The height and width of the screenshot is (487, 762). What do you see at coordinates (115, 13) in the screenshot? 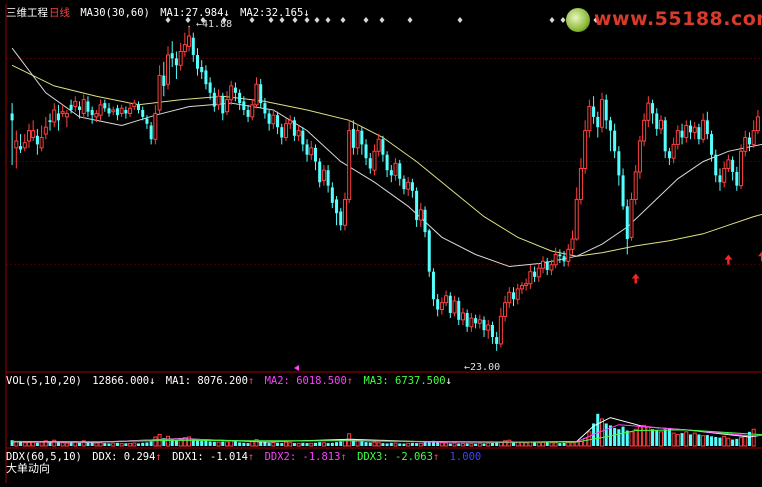
I see `ma-title: MA30(30,60)` at bounding box center [115, 13].